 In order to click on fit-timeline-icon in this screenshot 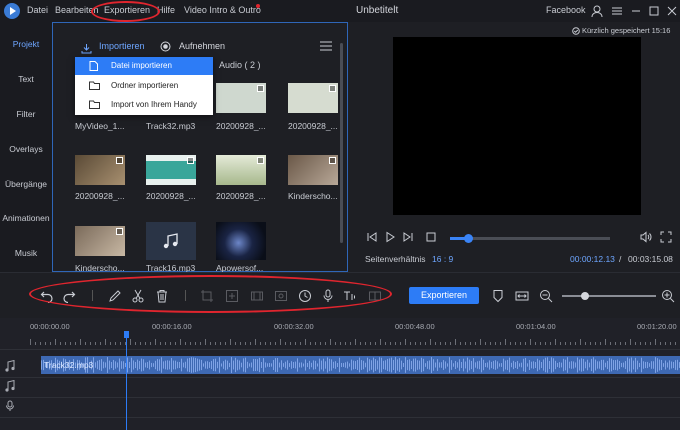, I will do `click(522, 296)`.